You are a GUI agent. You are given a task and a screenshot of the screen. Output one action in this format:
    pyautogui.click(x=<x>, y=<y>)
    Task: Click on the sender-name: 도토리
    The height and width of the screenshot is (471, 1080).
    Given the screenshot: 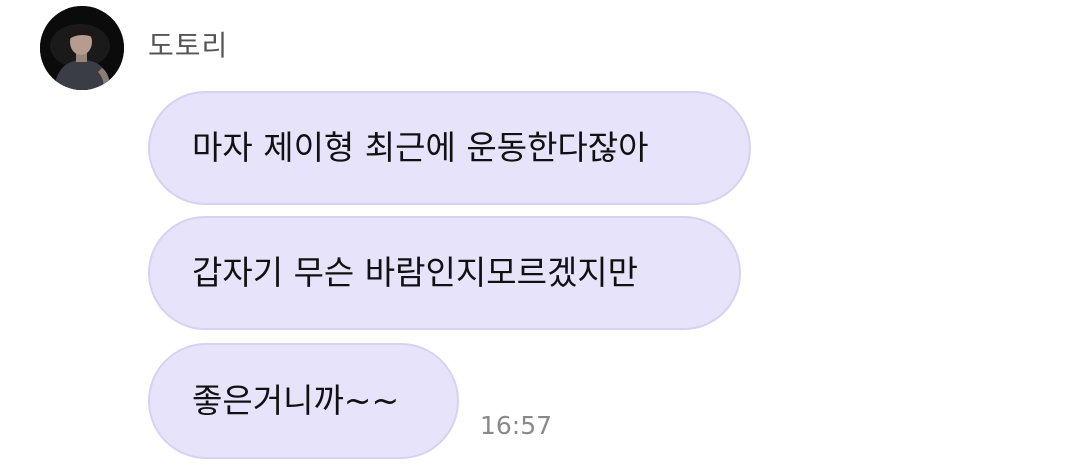 What is the action you would take?
    pyautogui.click(x=188, y=45)
    